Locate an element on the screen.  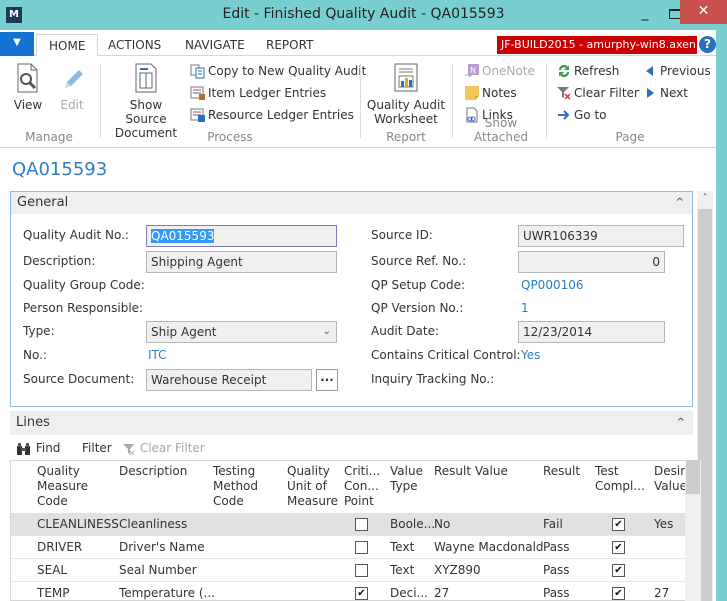
col-quality-measure-code-header: Quality Measure Code is located at coordinates (62, 487).